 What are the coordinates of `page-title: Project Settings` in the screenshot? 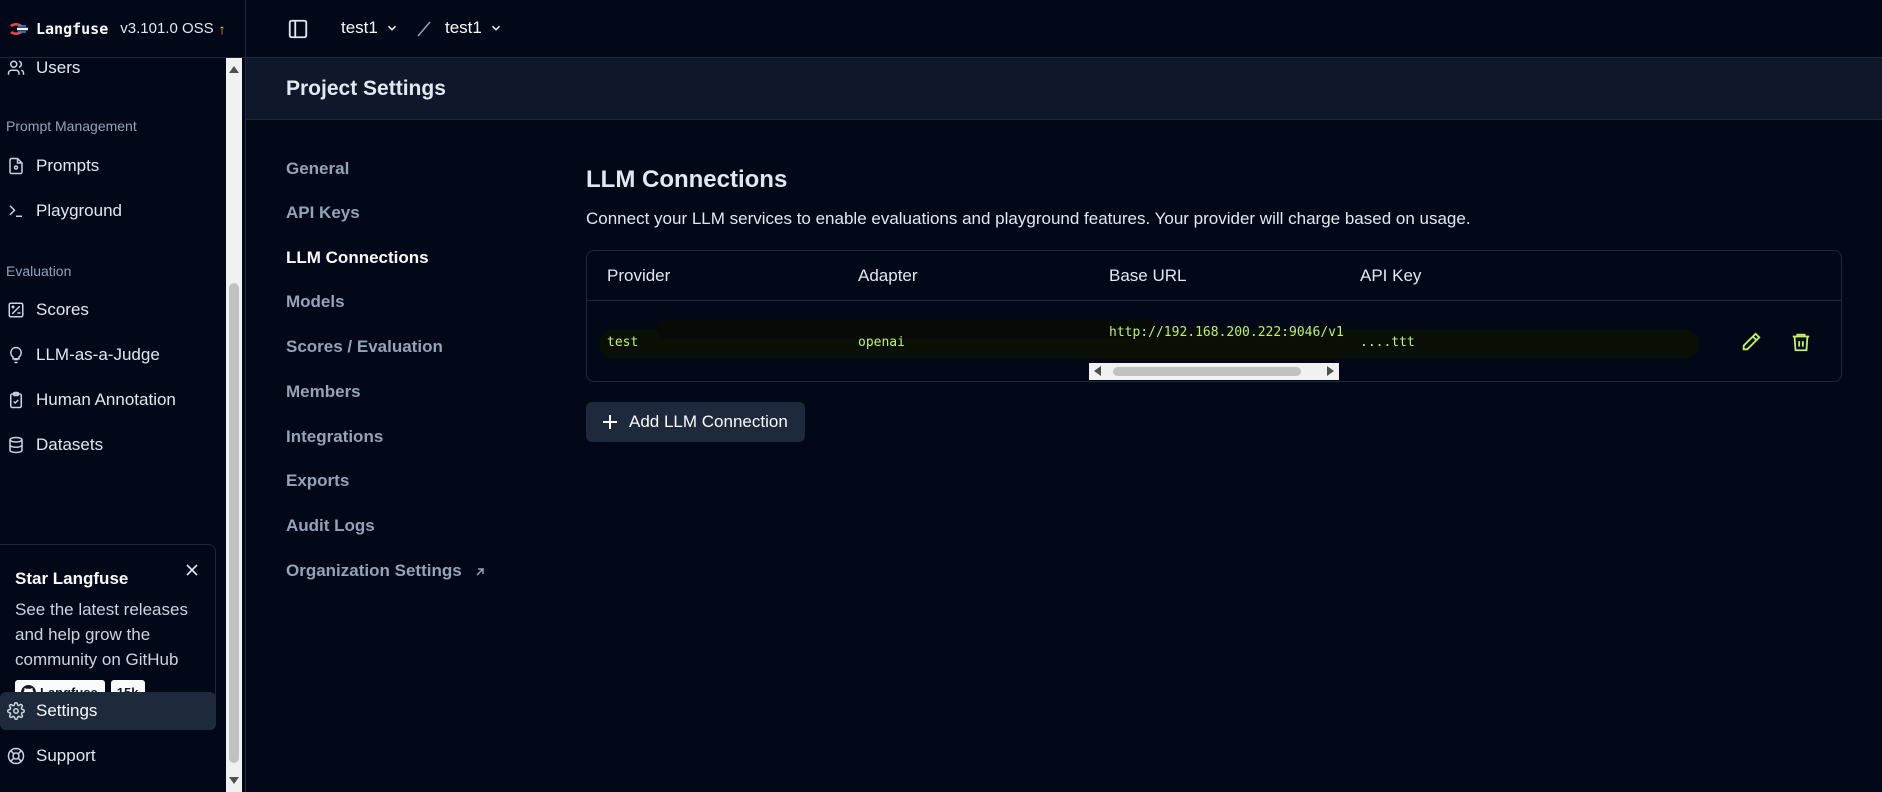 It's located at (366, 88).